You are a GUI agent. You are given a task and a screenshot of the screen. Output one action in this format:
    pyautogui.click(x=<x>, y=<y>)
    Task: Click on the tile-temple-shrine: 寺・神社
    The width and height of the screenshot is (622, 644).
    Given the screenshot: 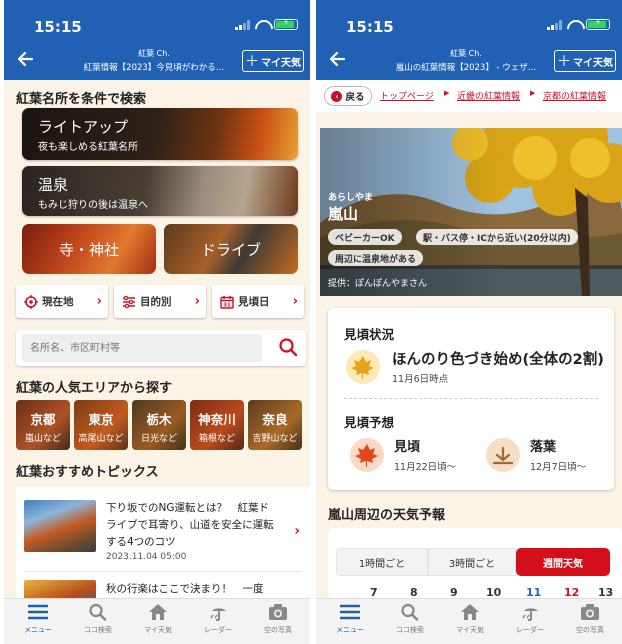 What is the action you would take?
    pyautogui.click(x=89, y=249)
    